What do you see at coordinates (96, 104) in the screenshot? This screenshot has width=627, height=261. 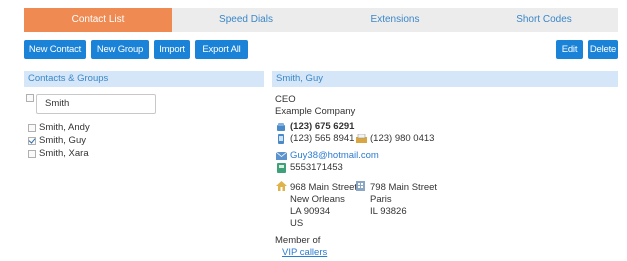 I see `search-input: Smith` at bounding box center [96, 104].